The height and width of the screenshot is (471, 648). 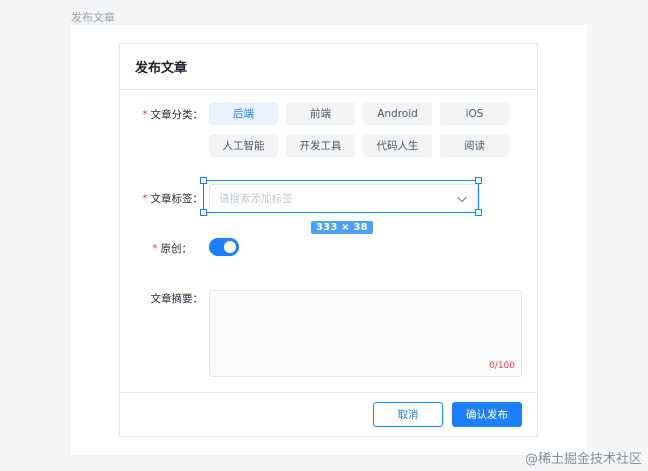 I want to click on toggle-knob, so click(x=230, y=247).